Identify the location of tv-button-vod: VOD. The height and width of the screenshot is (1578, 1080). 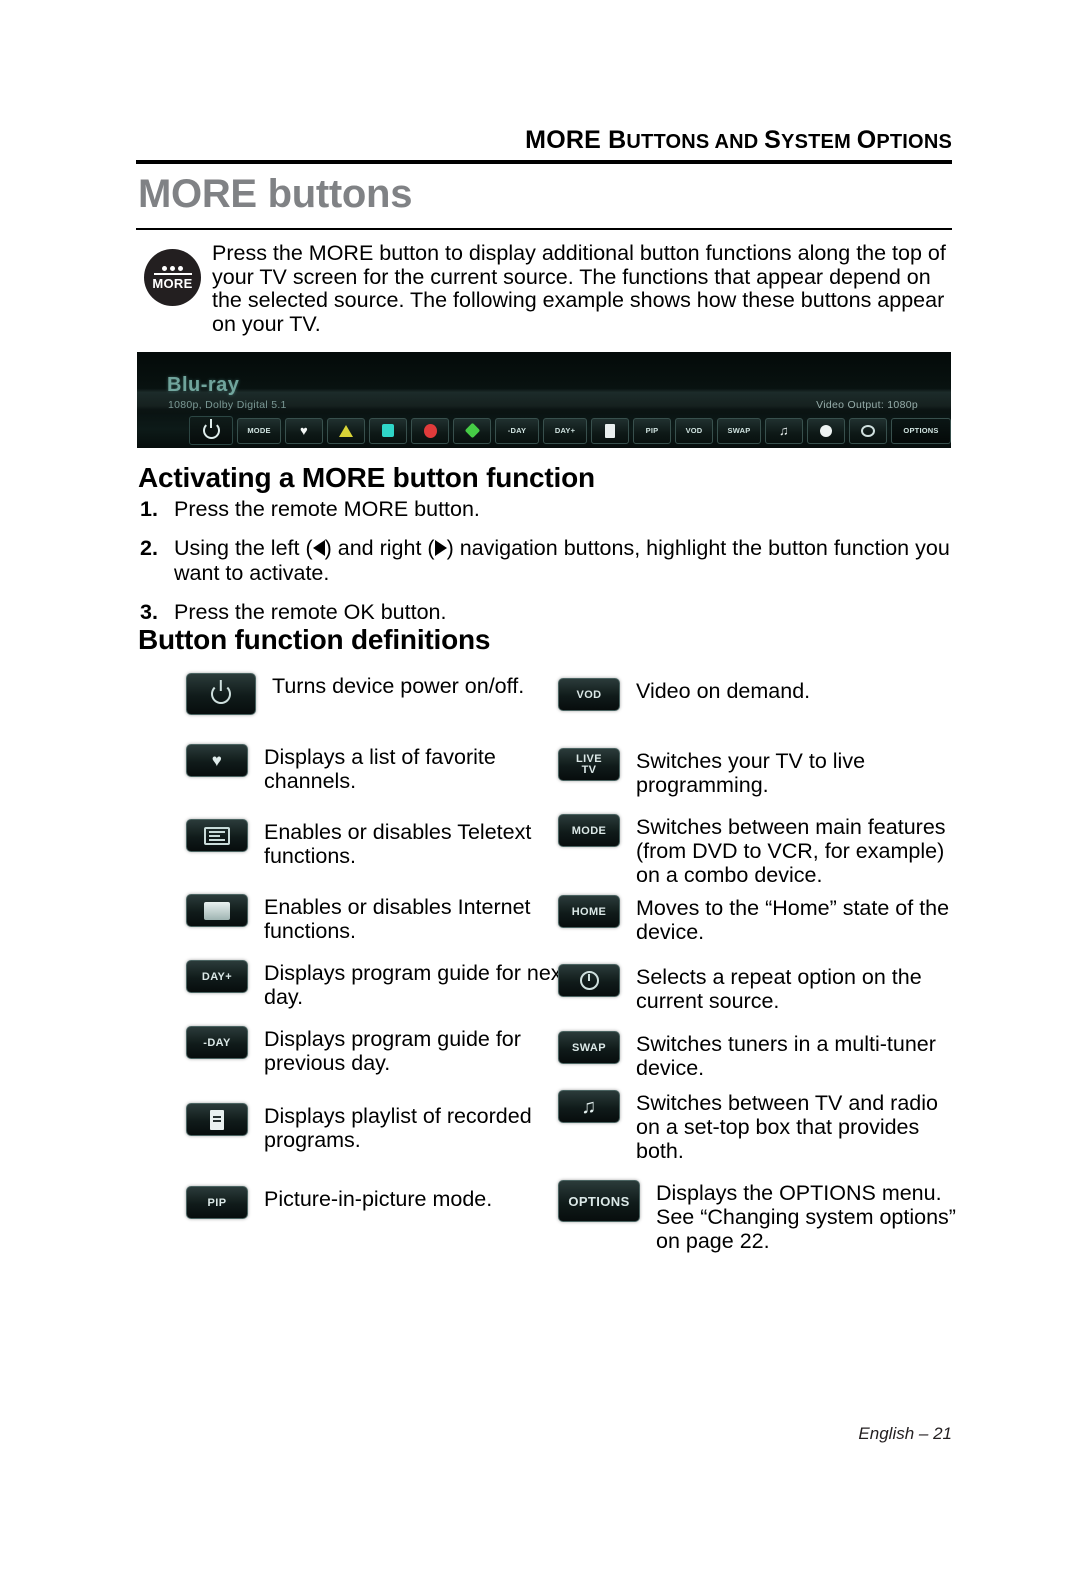
(694, 430).